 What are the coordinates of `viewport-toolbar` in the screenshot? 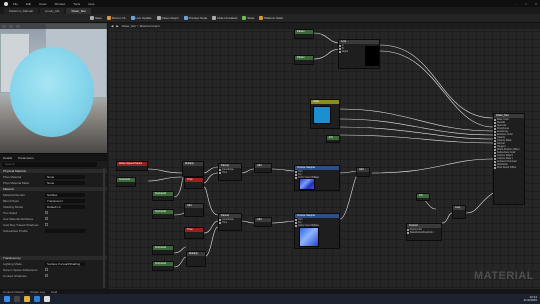 It's located at (53, 26).